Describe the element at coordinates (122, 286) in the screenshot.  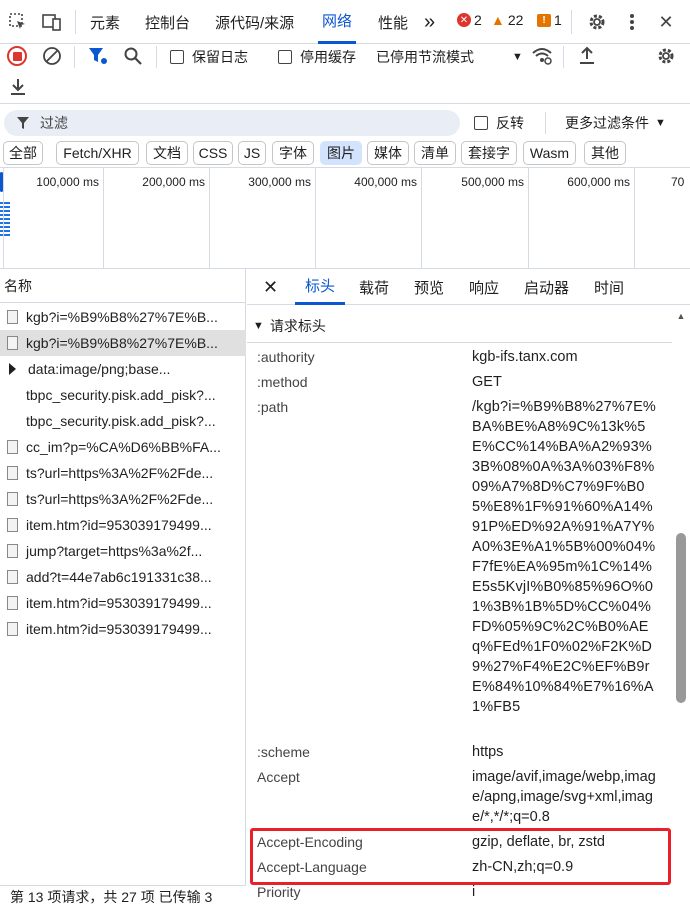
I see `name-column-header: 名称` at that location.